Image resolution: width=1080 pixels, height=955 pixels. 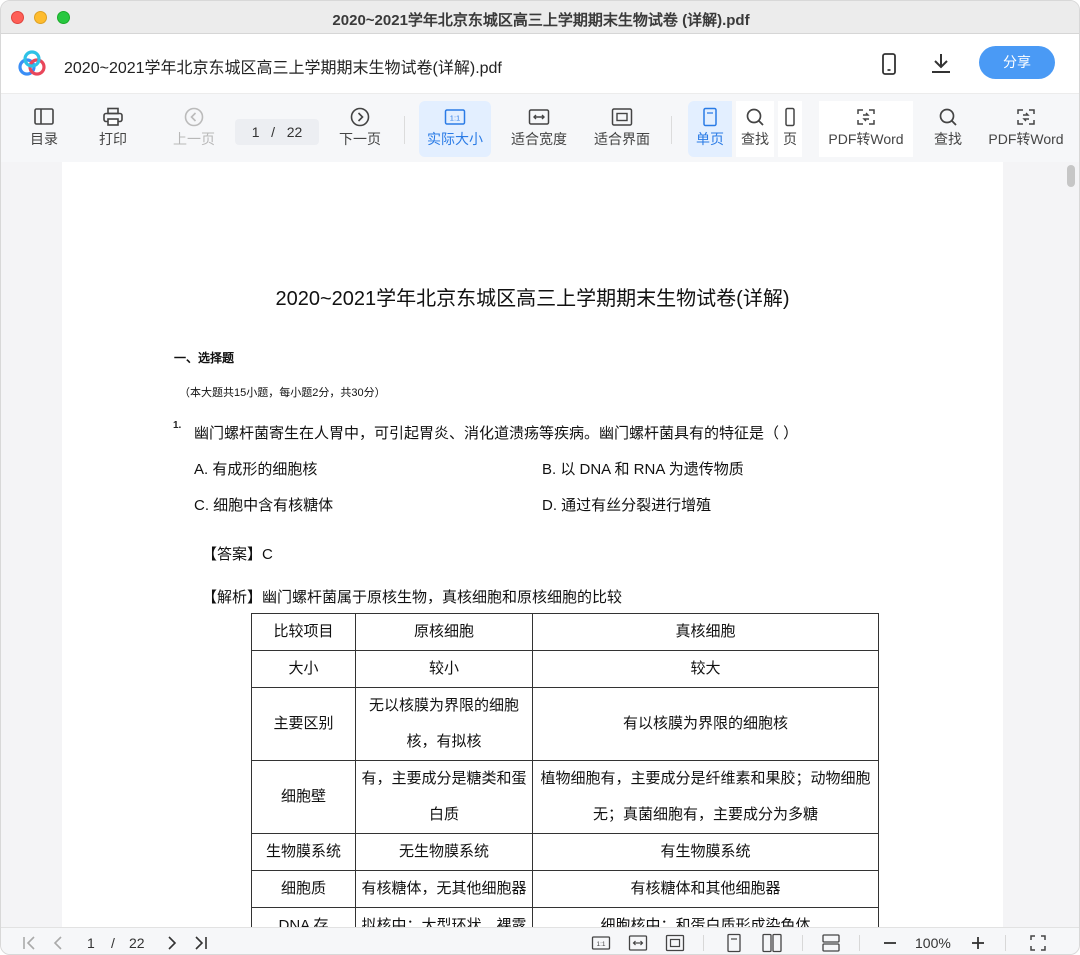 I want to click on first-page-button, so click(x=30, y=943).